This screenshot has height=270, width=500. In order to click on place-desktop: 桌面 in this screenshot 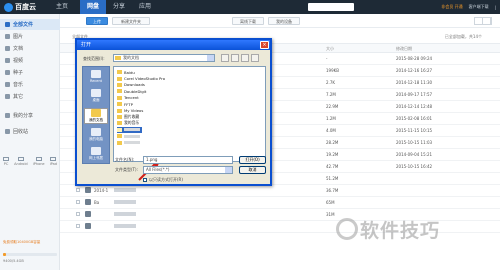, I will do `click(96, 96)`.